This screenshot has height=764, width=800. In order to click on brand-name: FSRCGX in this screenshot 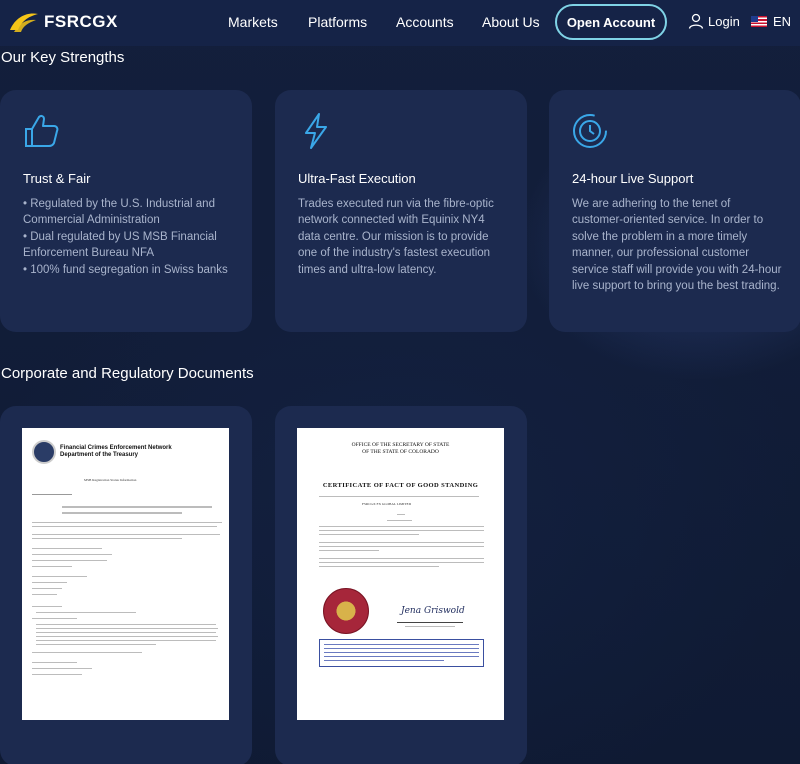, I will do `click(81, 21)`.